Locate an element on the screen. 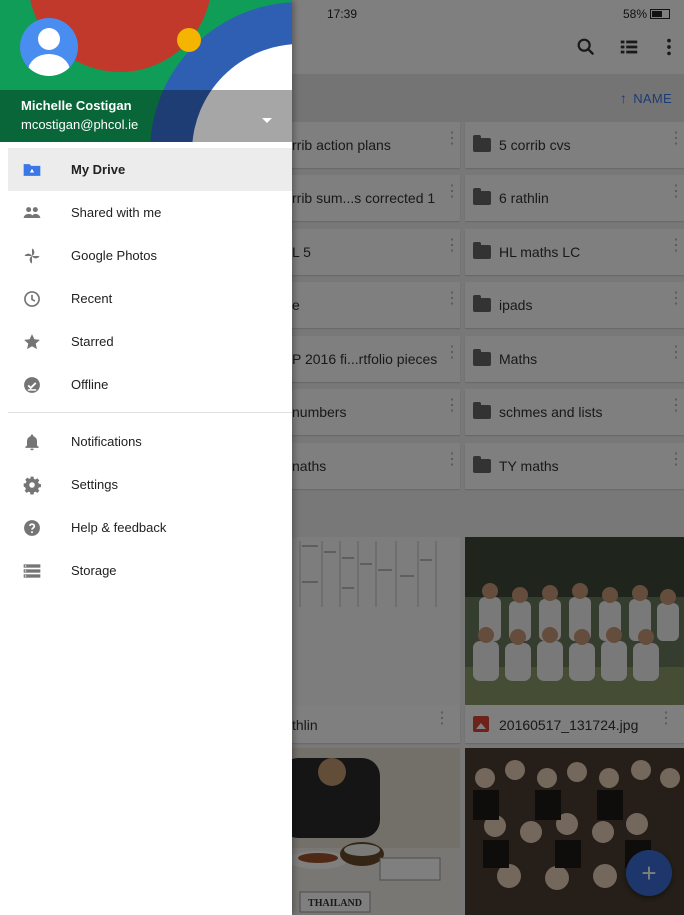 The width and height of the screenshot is (684, 915). account-switcher-icon is located at coordinates (267, 120).